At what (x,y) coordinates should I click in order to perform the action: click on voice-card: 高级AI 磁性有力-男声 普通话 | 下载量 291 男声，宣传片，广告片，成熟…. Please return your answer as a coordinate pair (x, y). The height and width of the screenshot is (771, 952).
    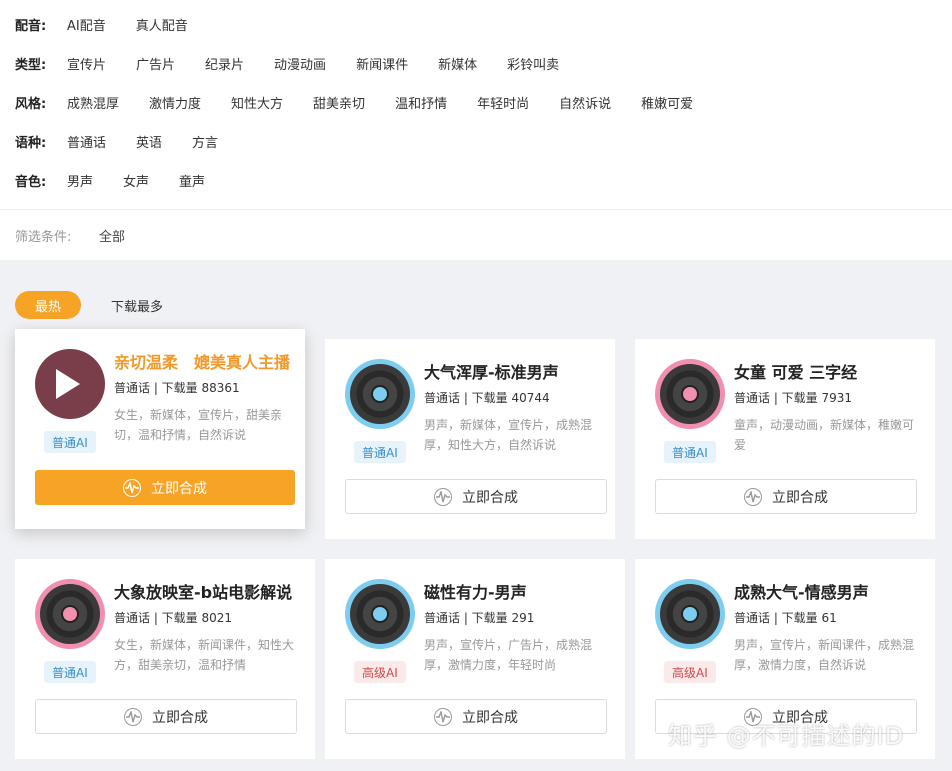
    Looking at the image, I should click on (475, 659).